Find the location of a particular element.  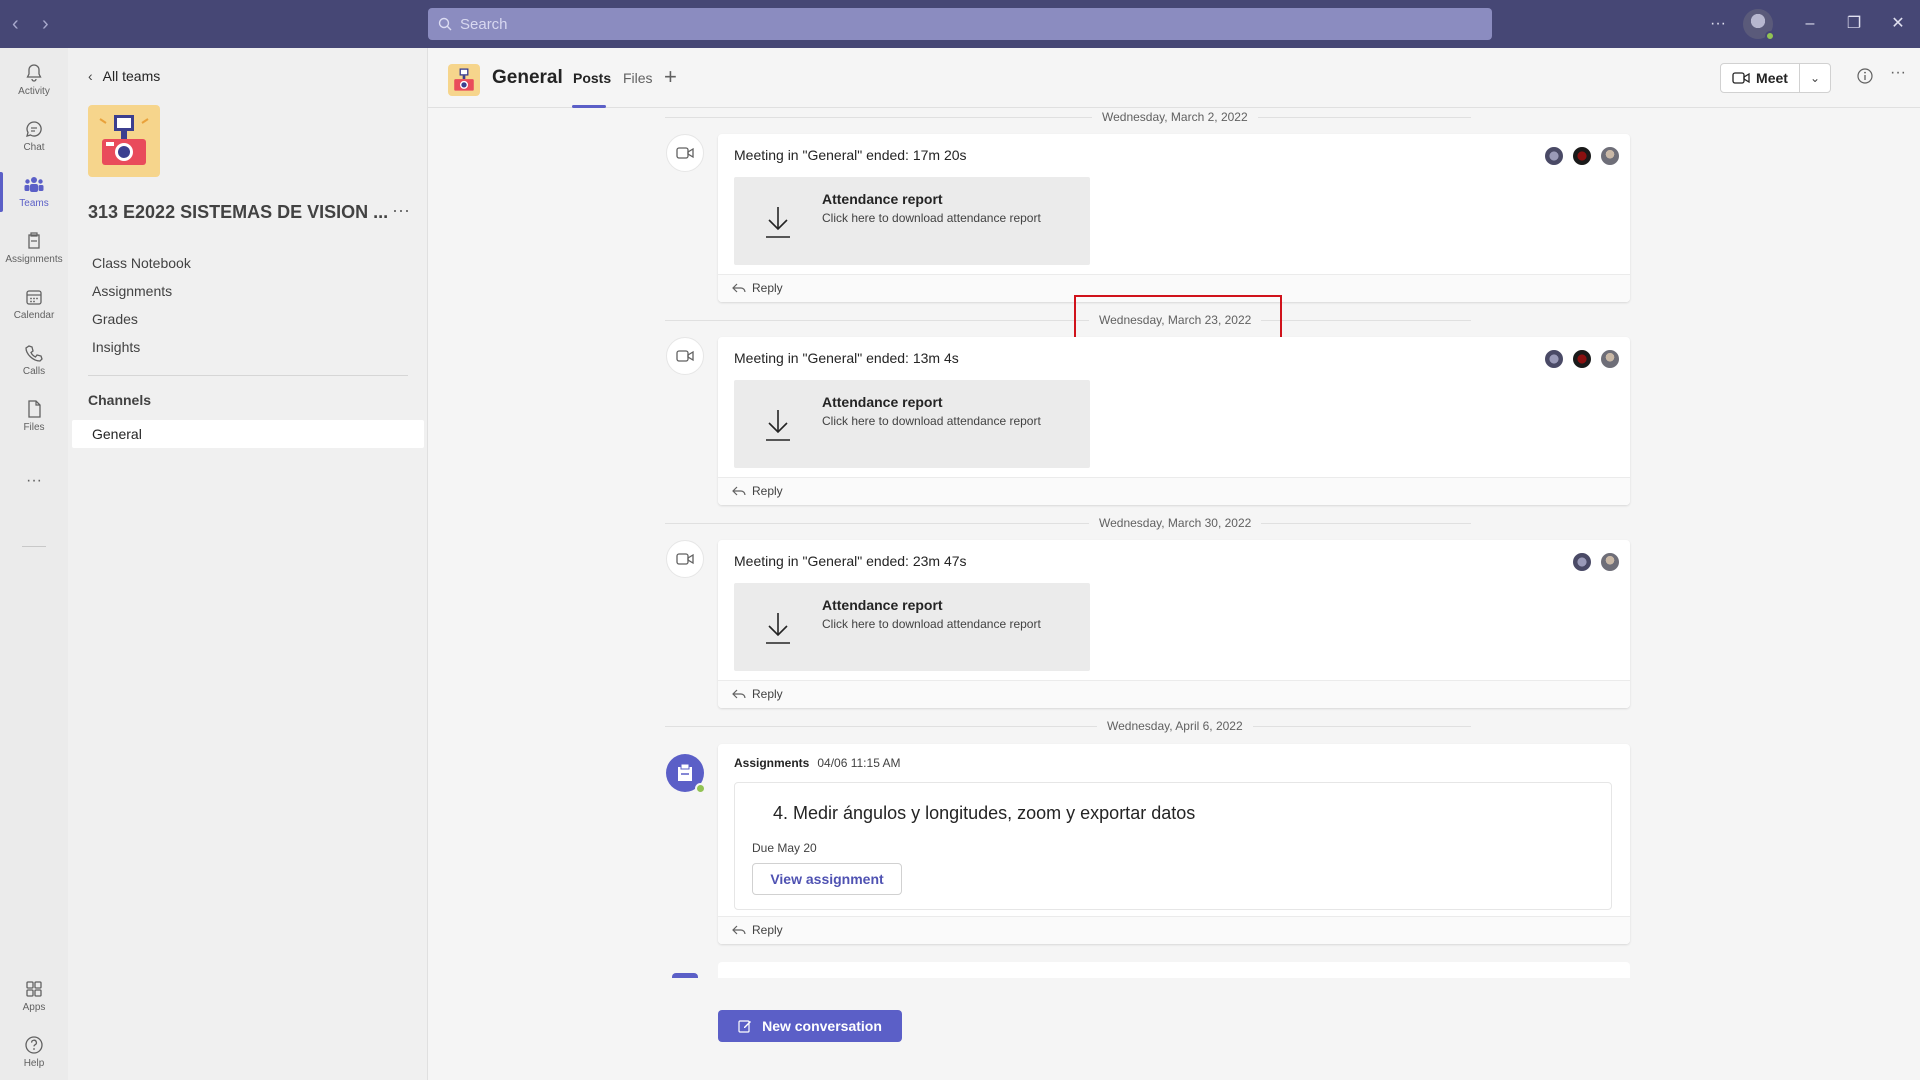

date-separator: Wednesday, March 2, 2022 is located at coordinates (1175, 117).